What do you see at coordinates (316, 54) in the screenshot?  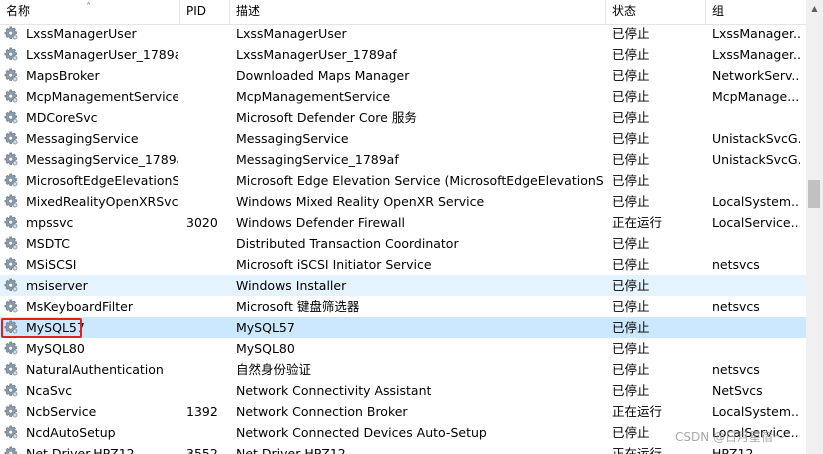 I see `service-description: LxssManagerUser_1789af` at bounding box center [316, 54].